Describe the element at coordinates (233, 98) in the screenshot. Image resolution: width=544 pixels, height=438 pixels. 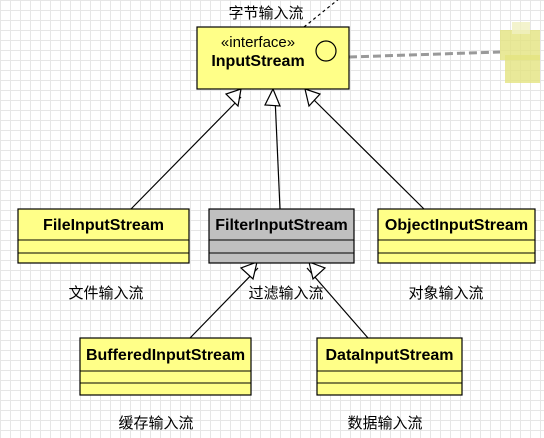
I see `arrowhead-file` at that location.